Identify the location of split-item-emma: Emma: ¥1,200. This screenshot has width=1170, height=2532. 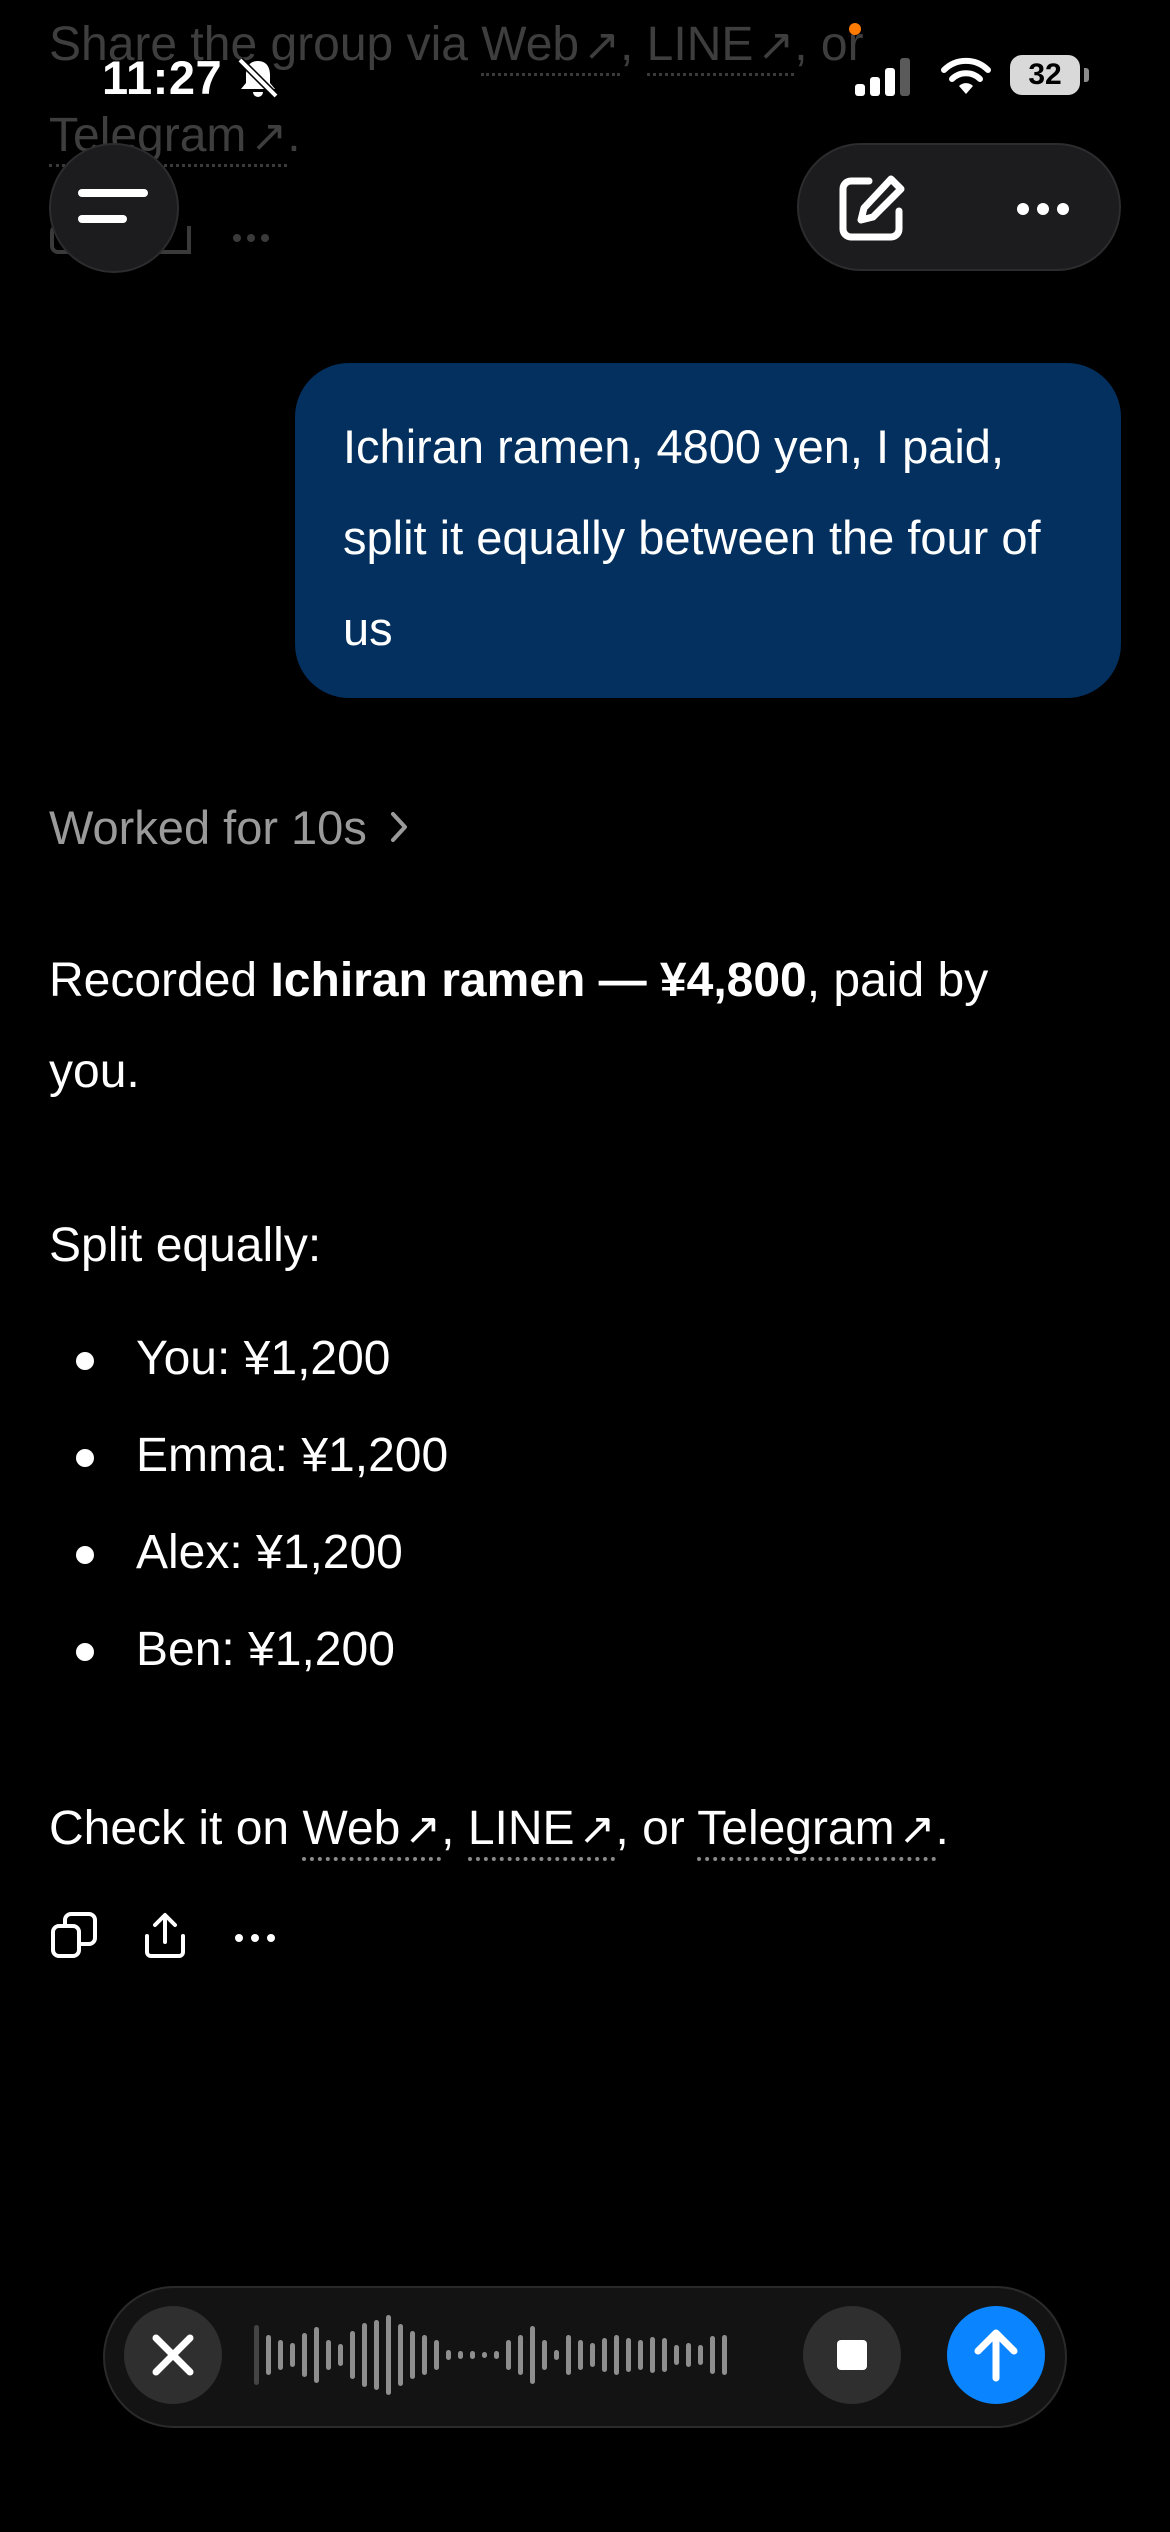
(248, 1455).